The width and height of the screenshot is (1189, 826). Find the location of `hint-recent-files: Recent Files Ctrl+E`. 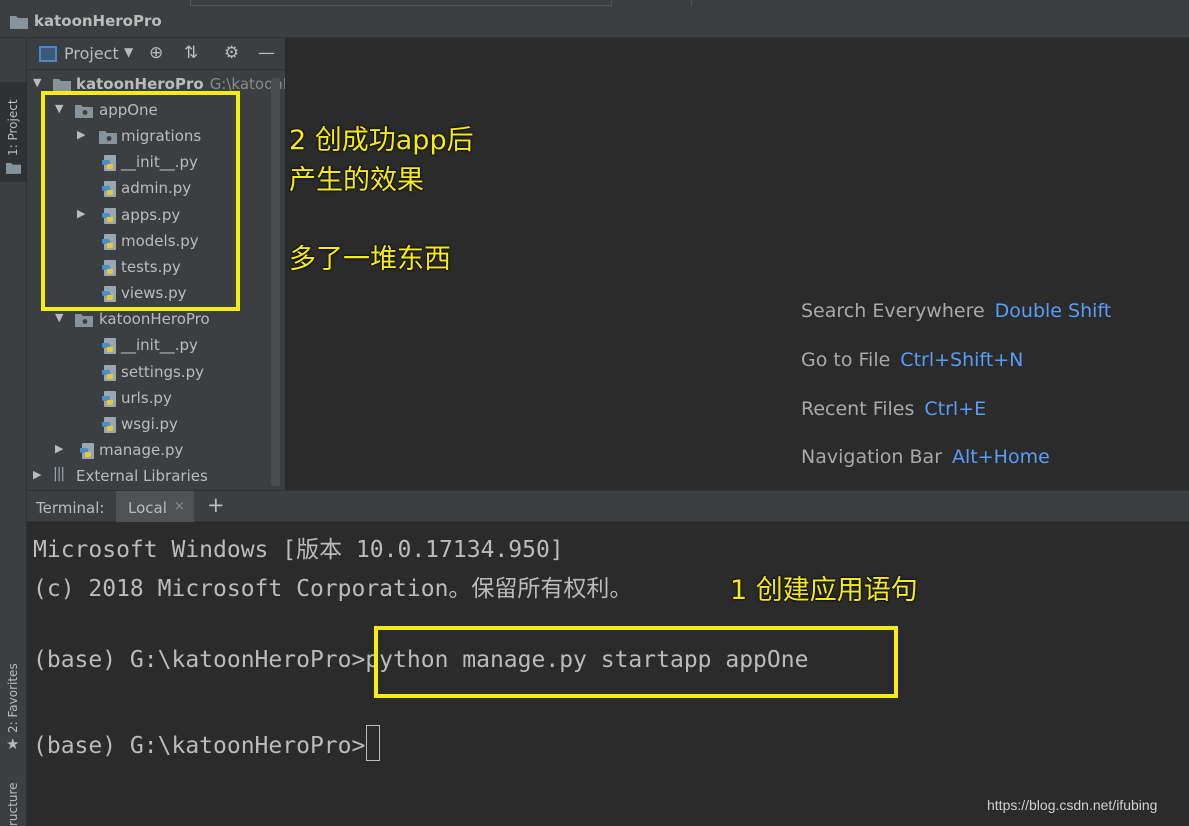

hint-recent-files: Recent Files Ctrl+E is located at coordinates (894, 409).